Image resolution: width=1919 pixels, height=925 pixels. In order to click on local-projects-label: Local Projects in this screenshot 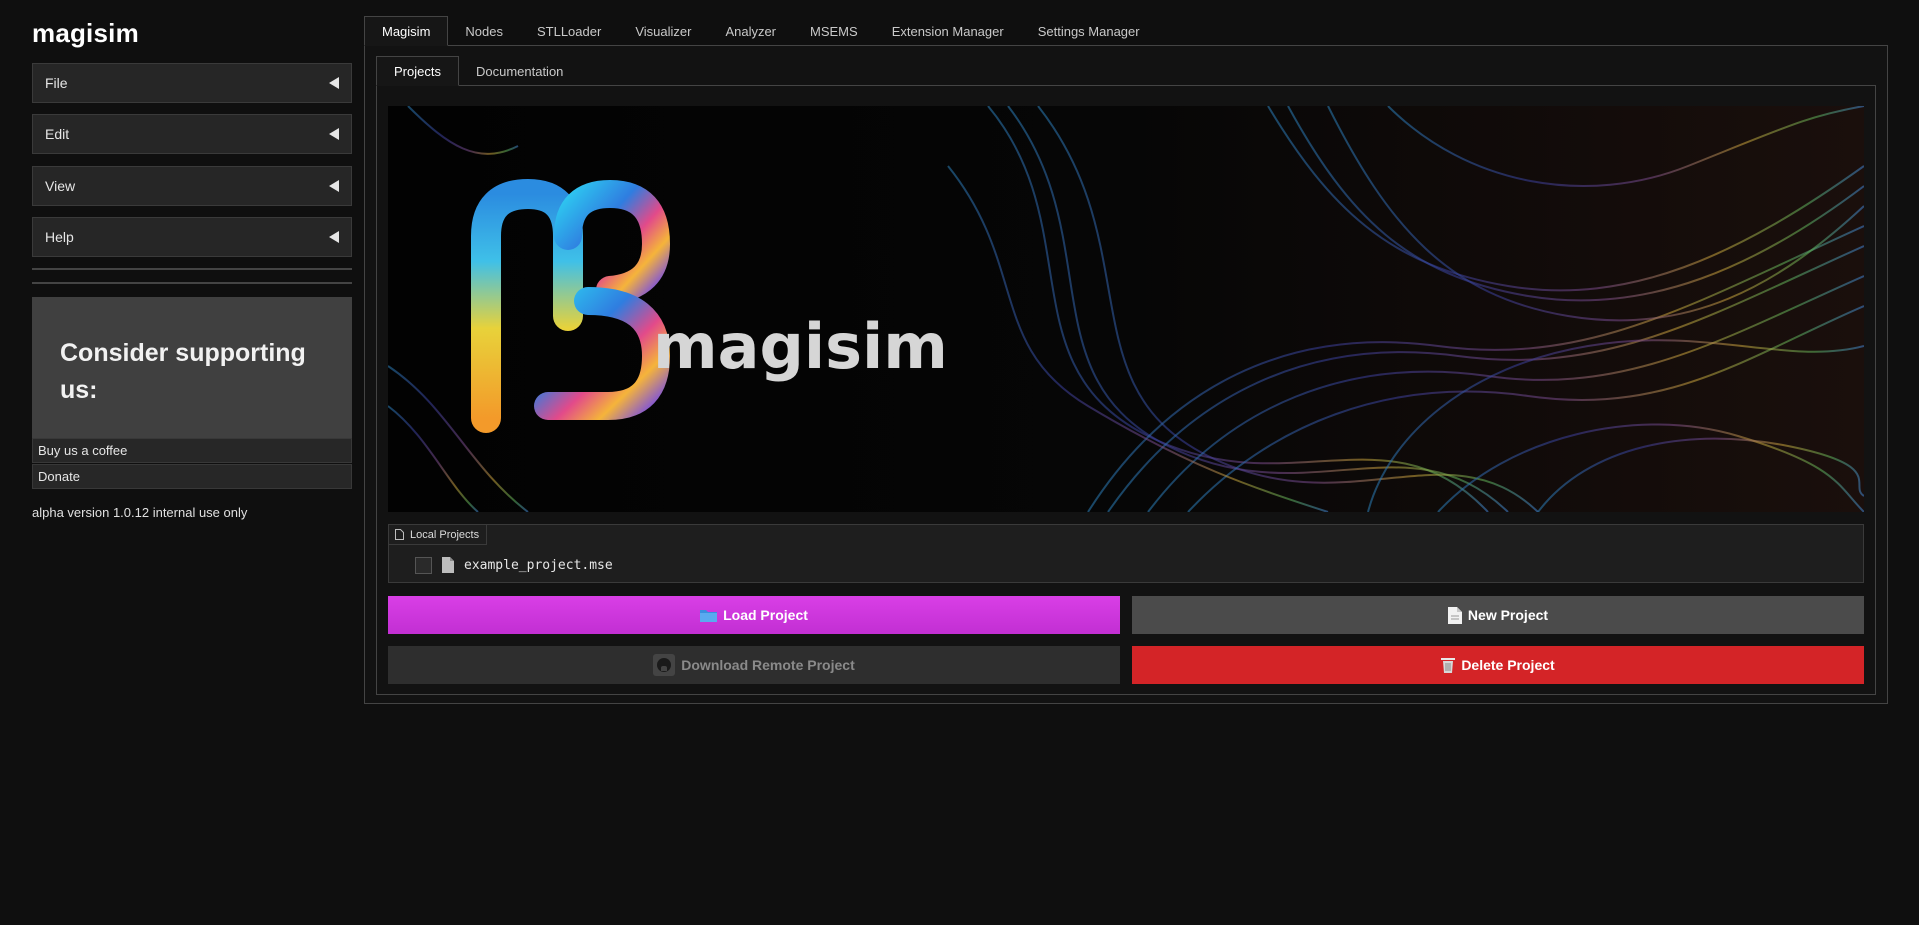, I will do `click(445, 534)`.